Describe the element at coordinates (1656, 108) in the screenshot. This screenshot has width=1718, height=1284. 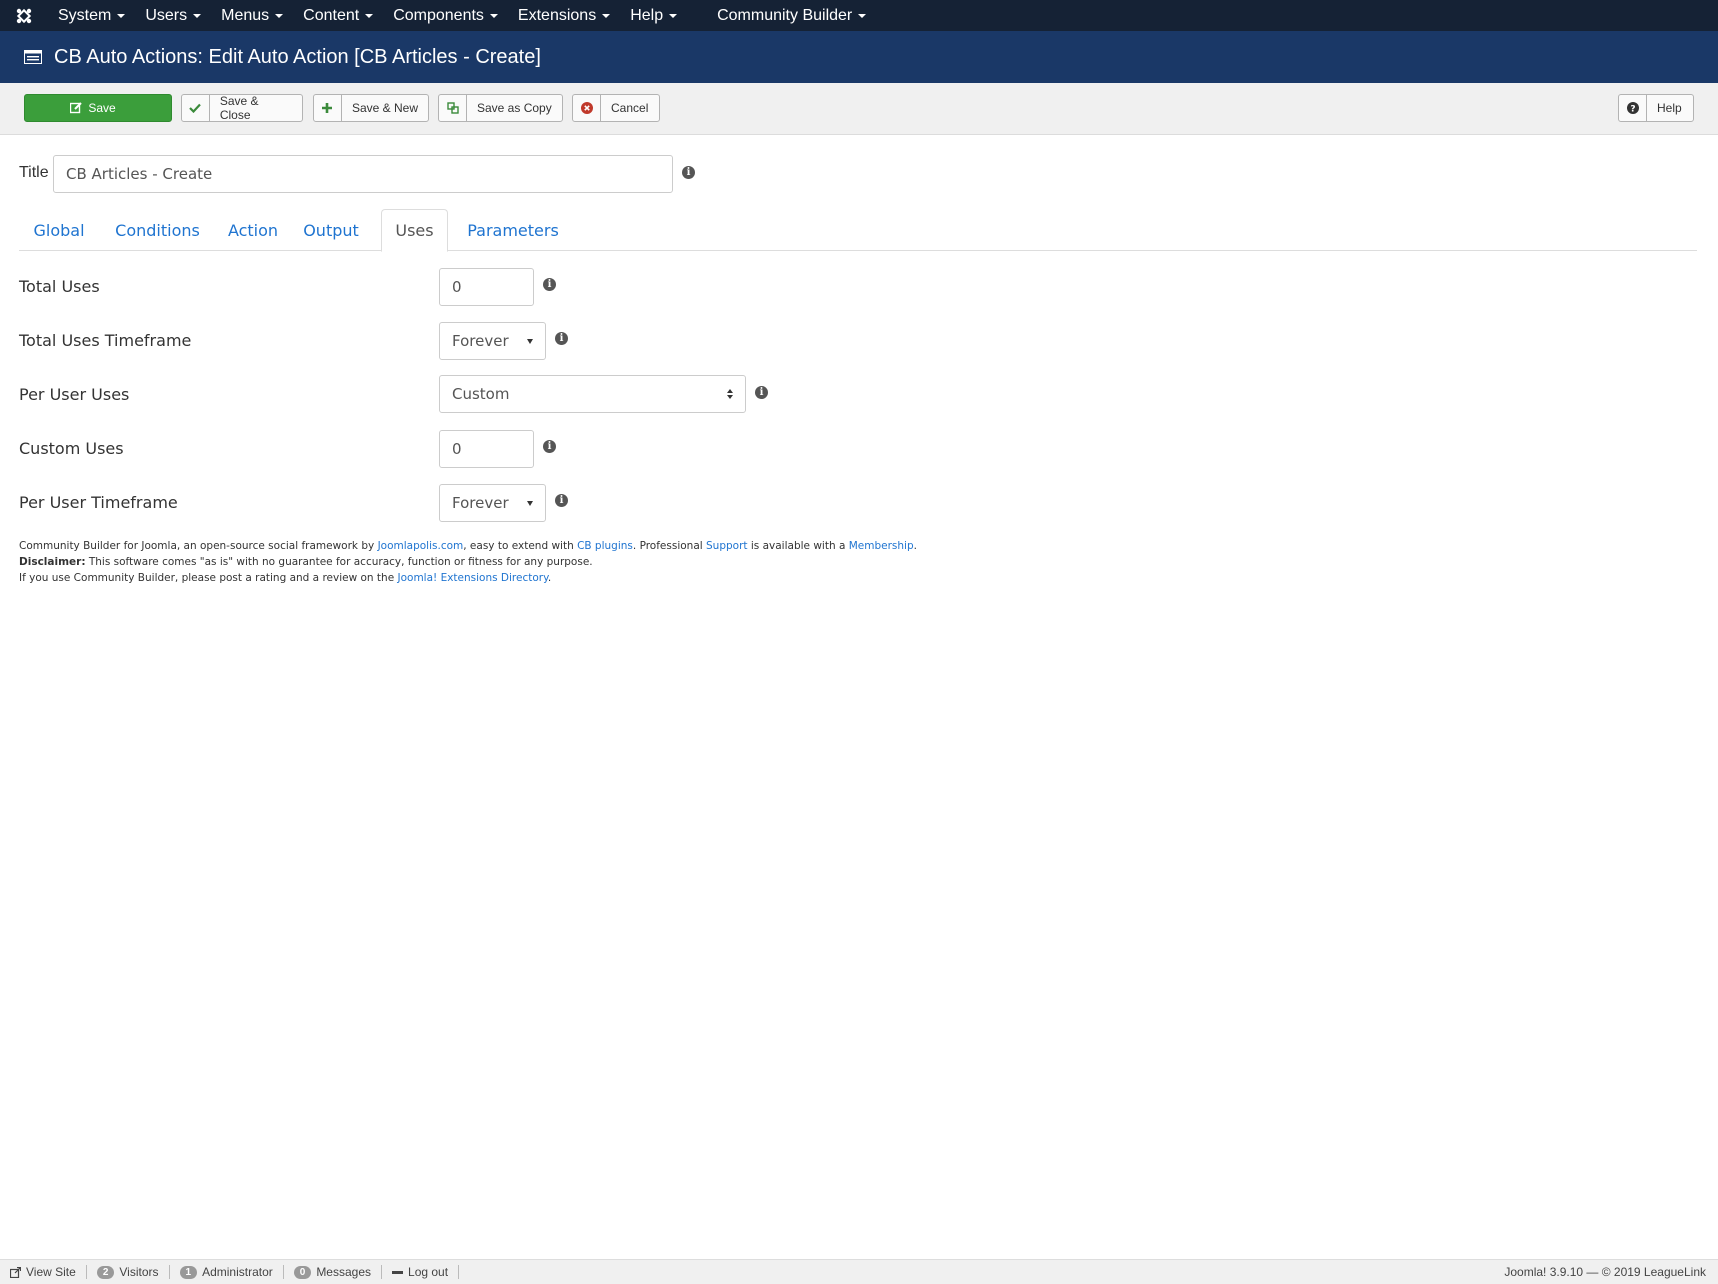
I see `help-button: ? Help` at that location.